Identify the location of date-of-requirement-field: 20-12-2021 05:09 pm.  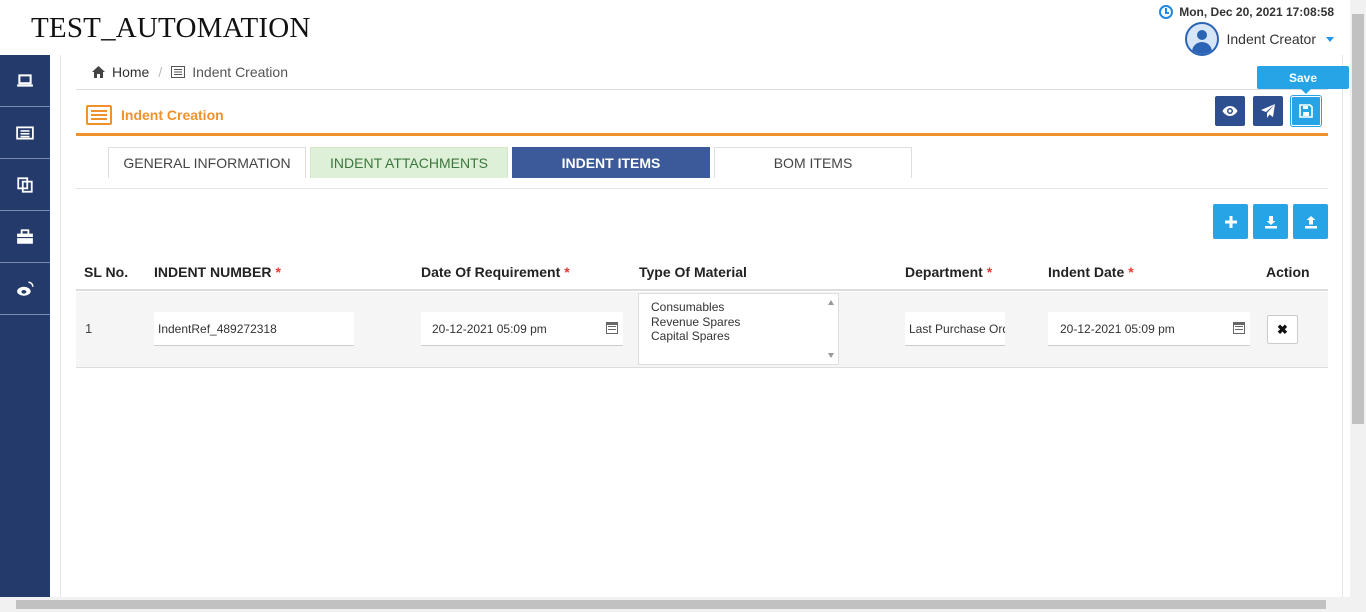
(522, 329).